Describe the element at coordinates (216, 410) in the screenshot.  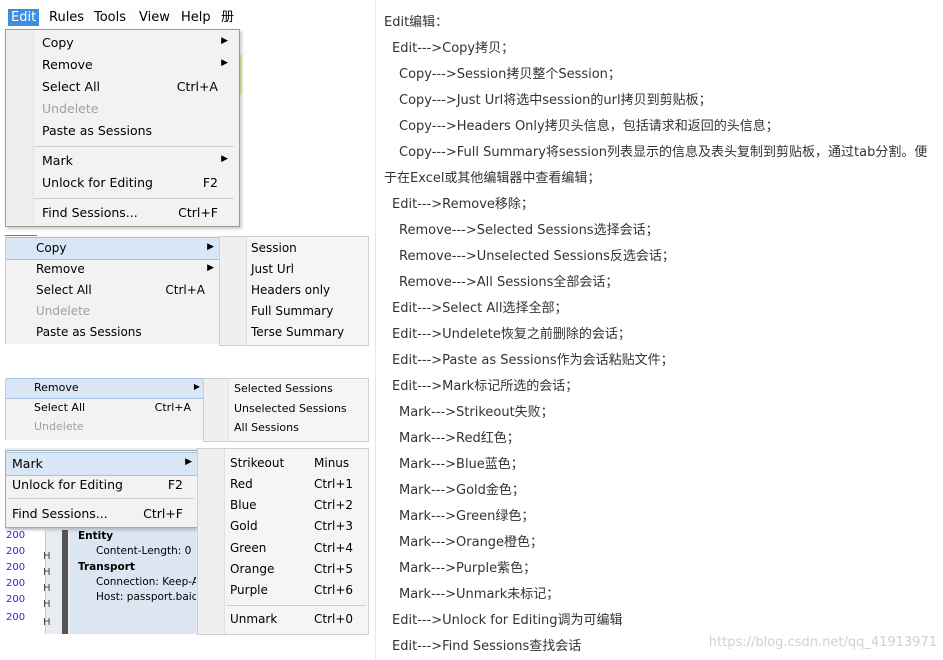
I see `menu-gutter` at that location.